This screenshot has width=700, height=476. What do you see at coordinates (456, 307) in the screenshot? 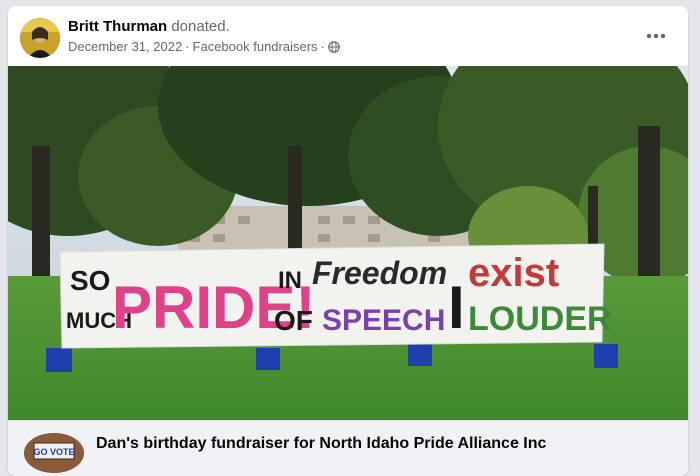
I see `banner-i: I` at bounding box center [456, 307].